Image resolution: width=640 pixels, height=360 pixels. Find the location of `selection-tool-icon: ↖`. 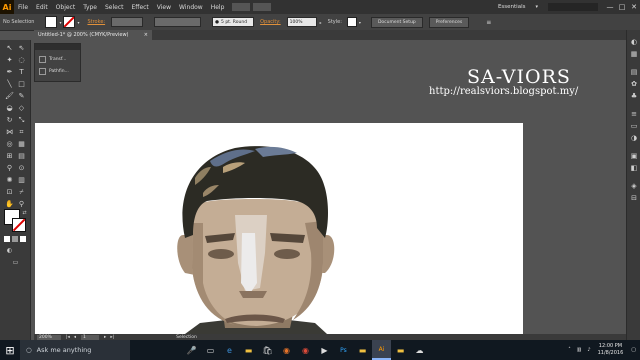

selection-tool-icon: ↖ is located at coordinates (9, 48).